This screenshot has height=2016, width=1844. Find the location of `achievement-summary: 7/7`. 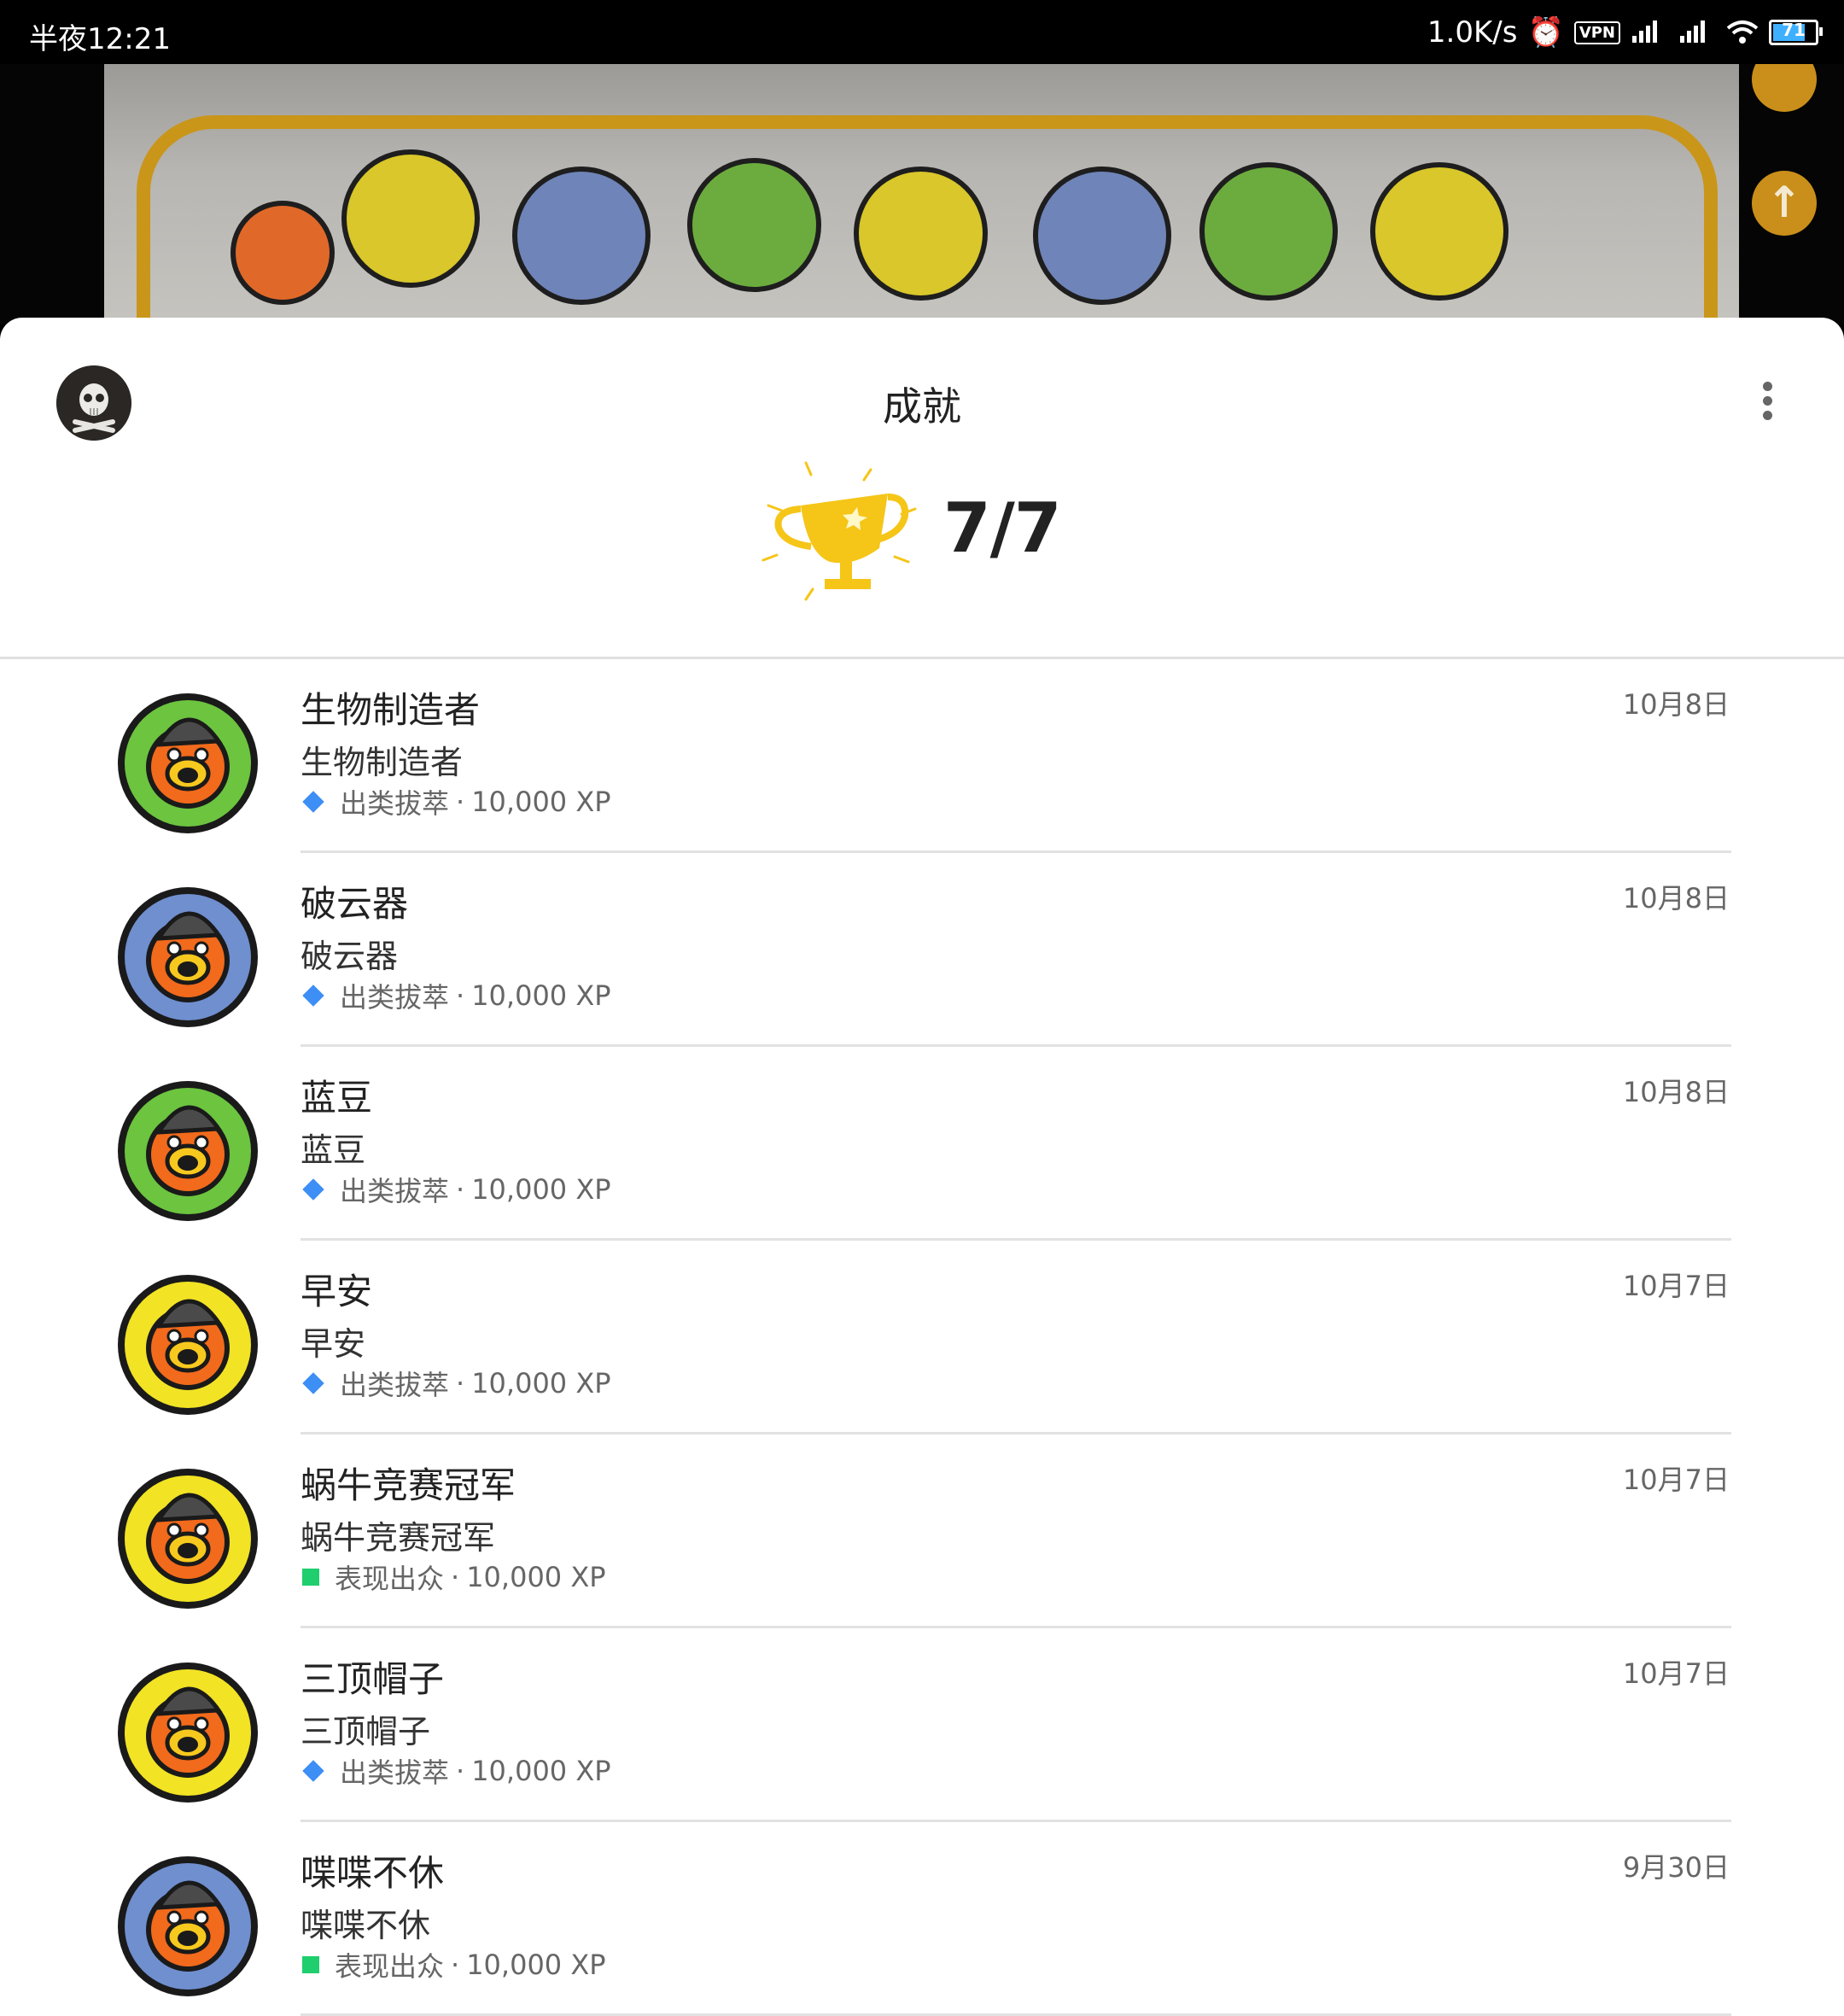

achievement-summary: 7/7 is located at coordinates (939, 531).